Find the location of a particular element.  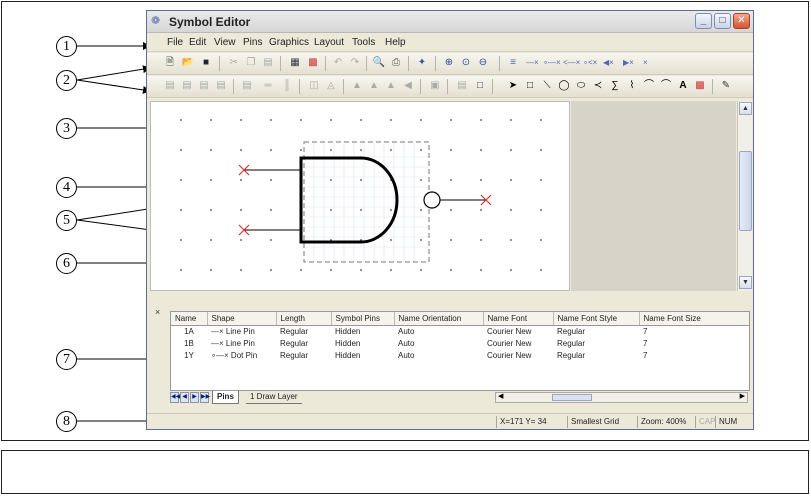

half-arc-icon: ⌒ is located at coordinates (649, 86).